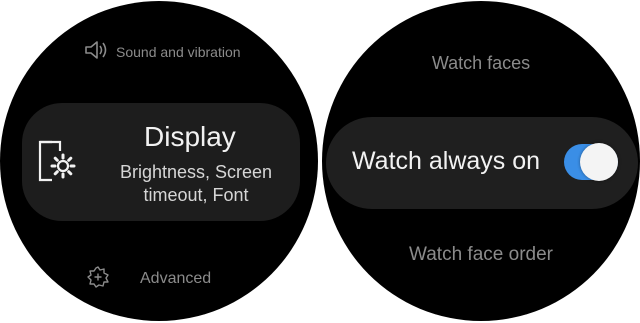 The height and width of the screenshot is (323, 640). I want to click on display-subtitle: Brightness, Screen timeout, Font, so click(196, 183).